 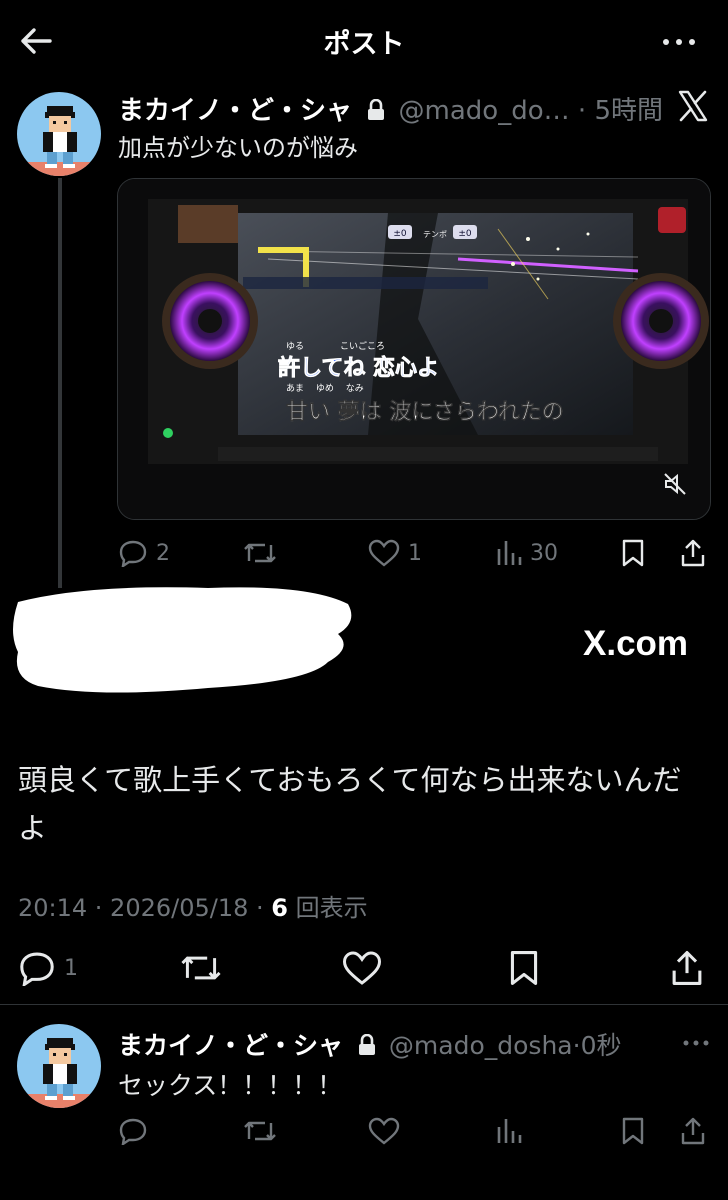 What do you see at coordinates (675, 484) in the screenshot?
I see `mute-icon` at bounding box center [675, 484].